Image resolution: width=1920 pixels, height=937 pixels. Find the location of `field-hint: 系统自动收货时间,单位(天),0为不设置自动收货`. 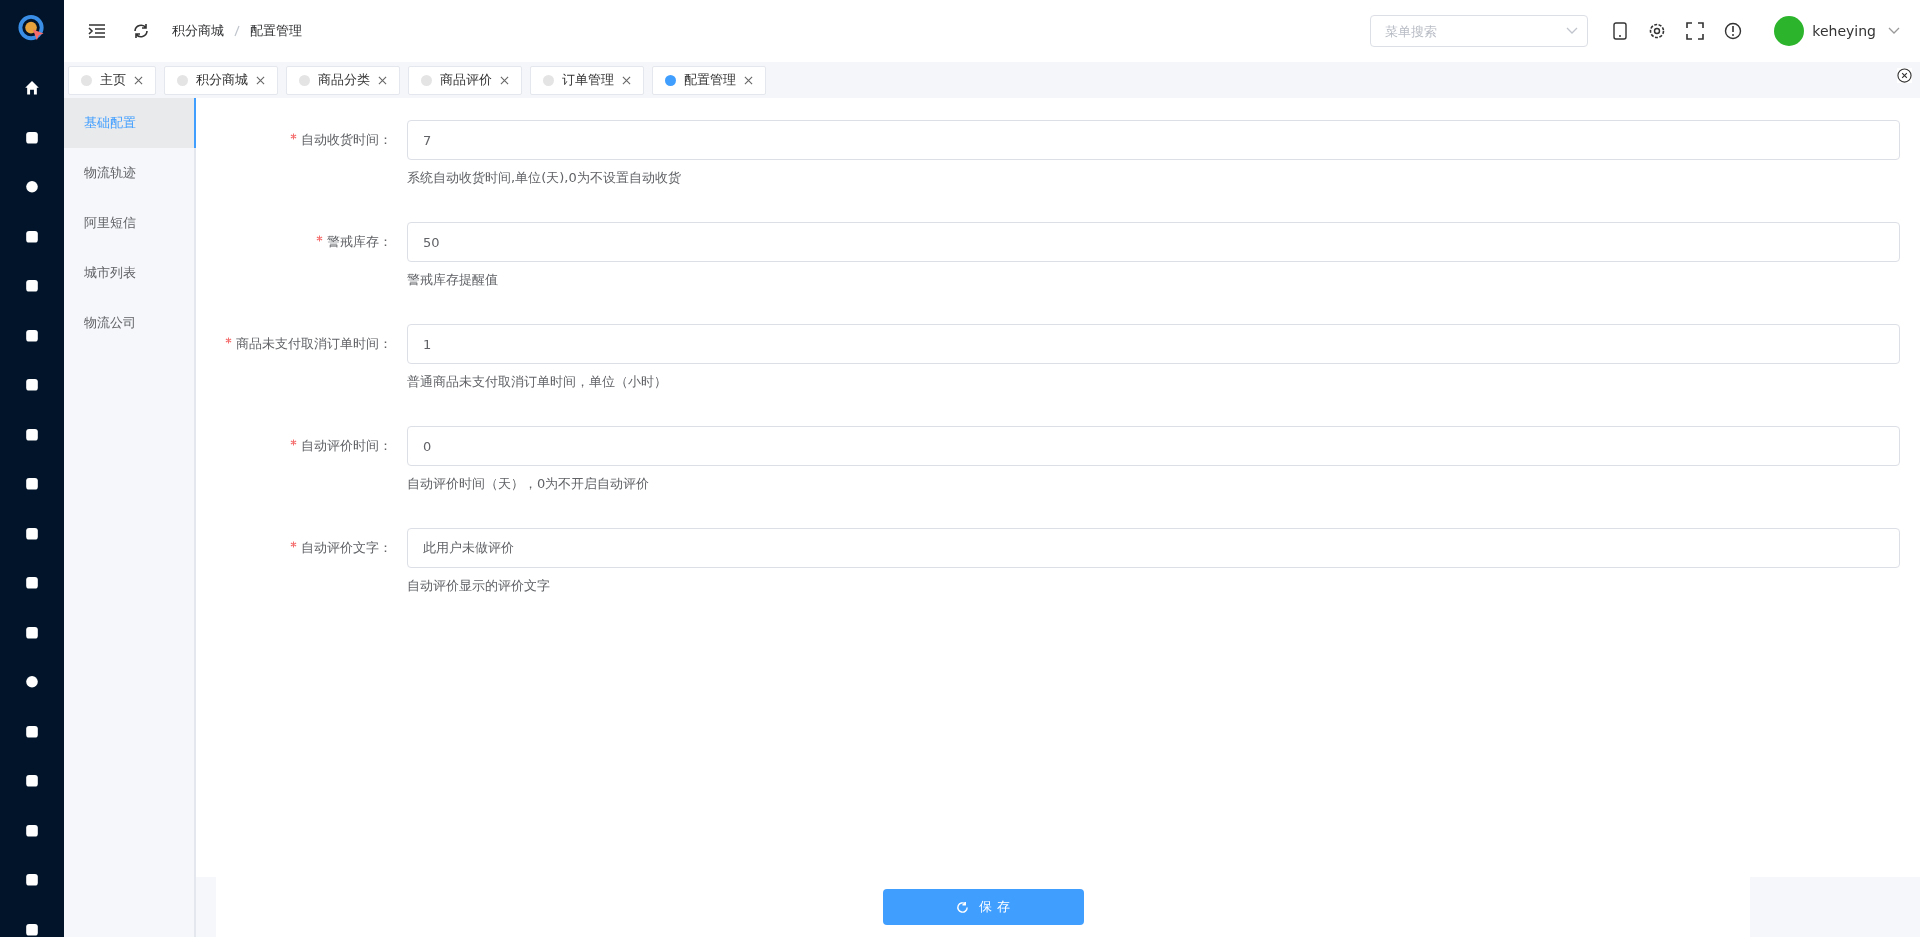

field-hint: 系统自动收货时间,单位(天),0为不设置自动收货 is located at coordinates (544, 178).